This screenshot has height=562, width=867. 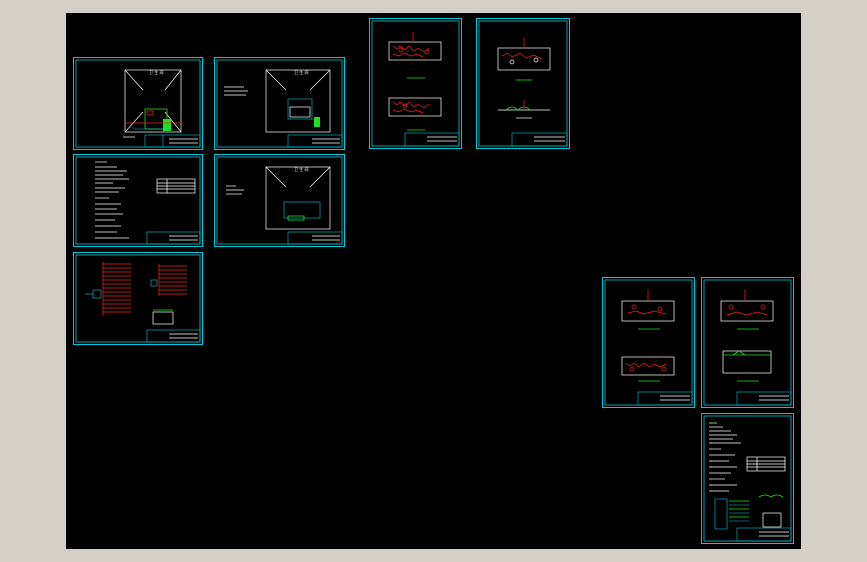 I want to click on sheet-elevation-c, so click(x=648, y=342).